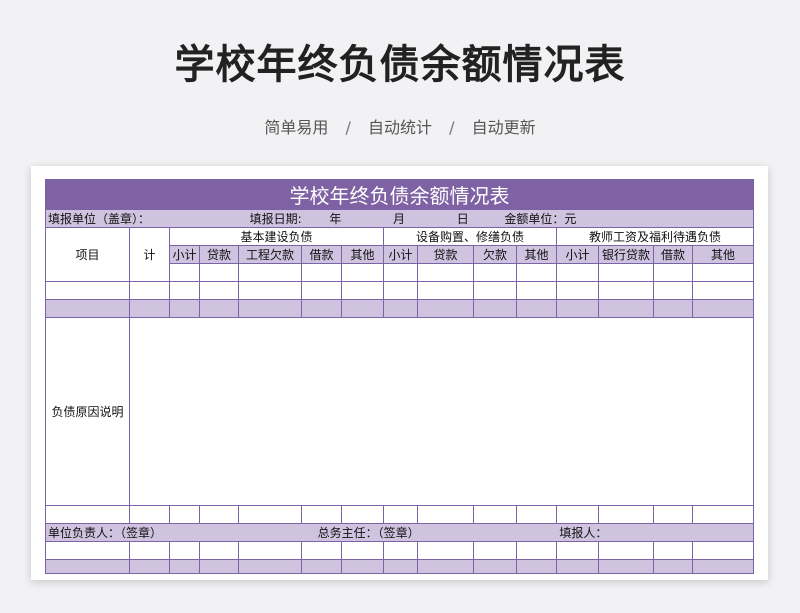 The width and height of the screenshot is (800, 613). I want to click on col-header: 小计, so click(577, 254).